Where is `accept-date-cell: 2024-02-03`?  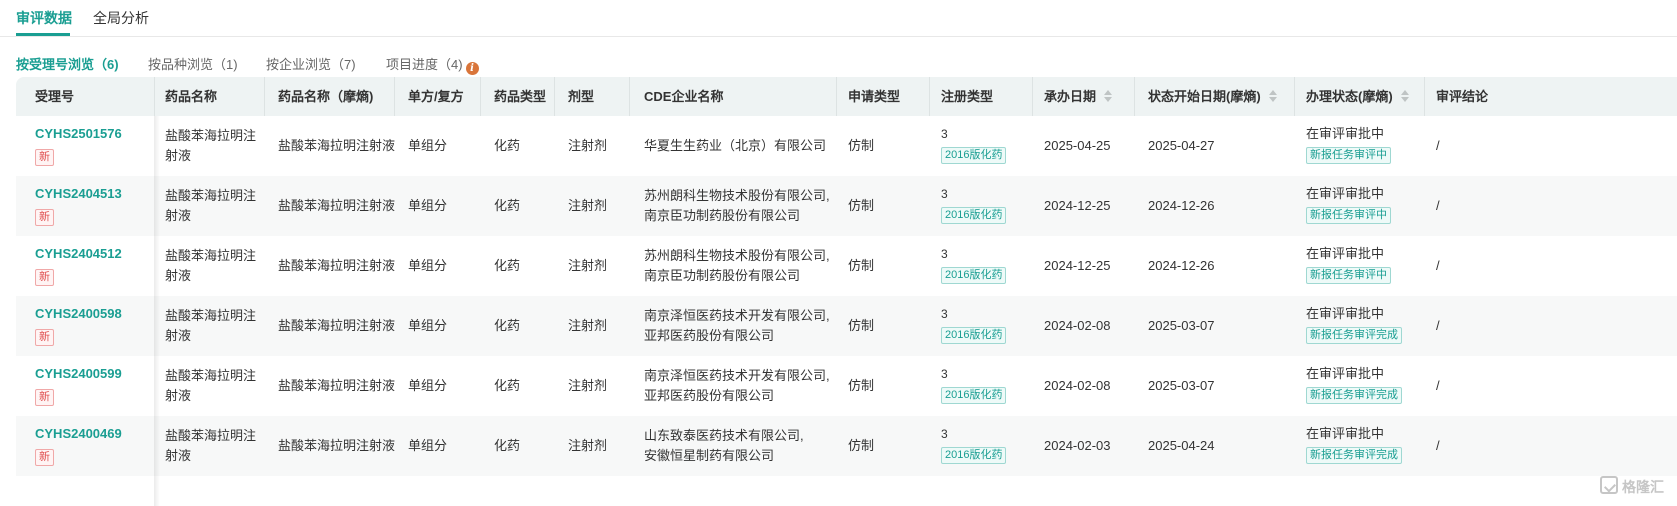 accept-date-cell: 2024-02-03 is located at coordinates (1077, 446).